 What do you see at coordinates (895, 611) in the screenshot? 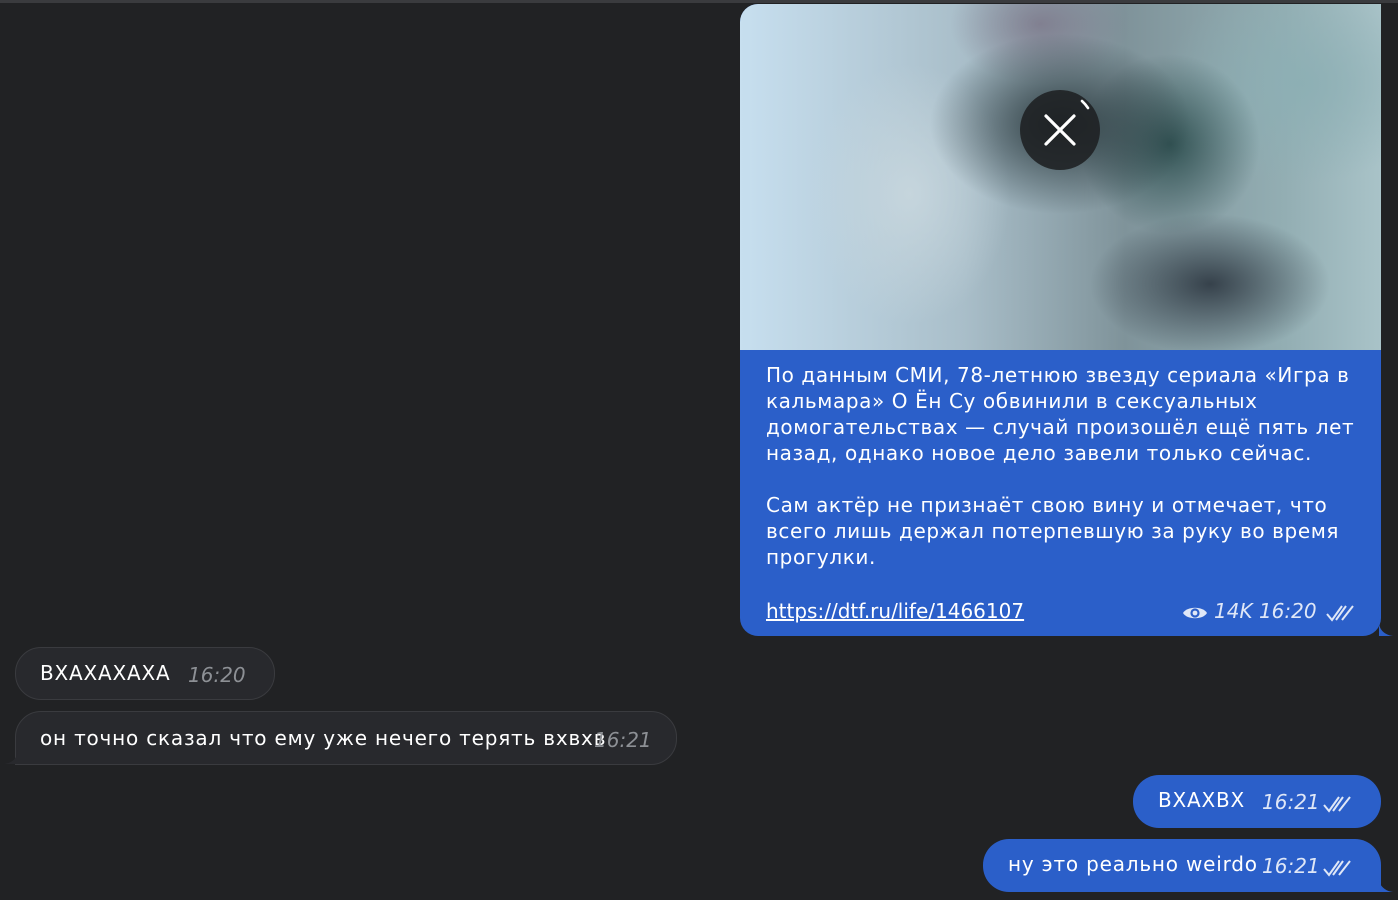
I see `article-link: https://dtf.ru/life/1466107` at bounding box center [895, 611].